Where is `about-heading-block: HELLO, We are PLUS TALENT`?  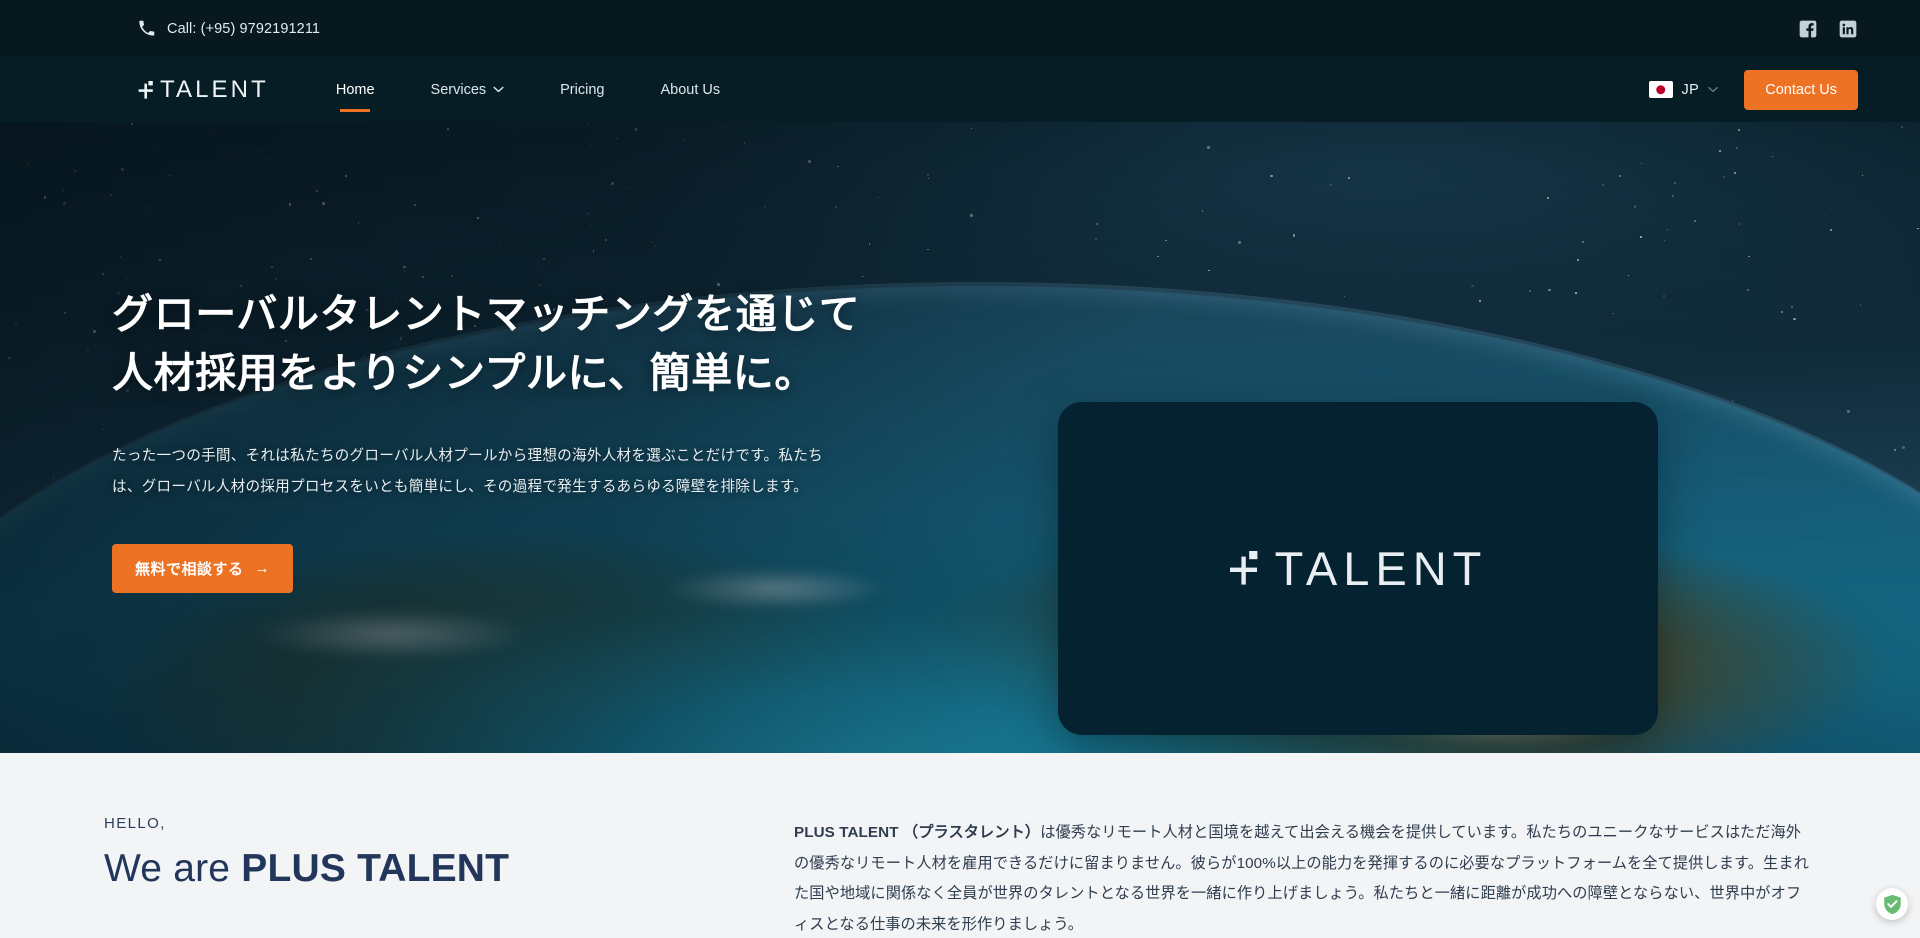
about-heading-block: HELLO, We are PLUS TALENT is located at coordinates (449, 876).